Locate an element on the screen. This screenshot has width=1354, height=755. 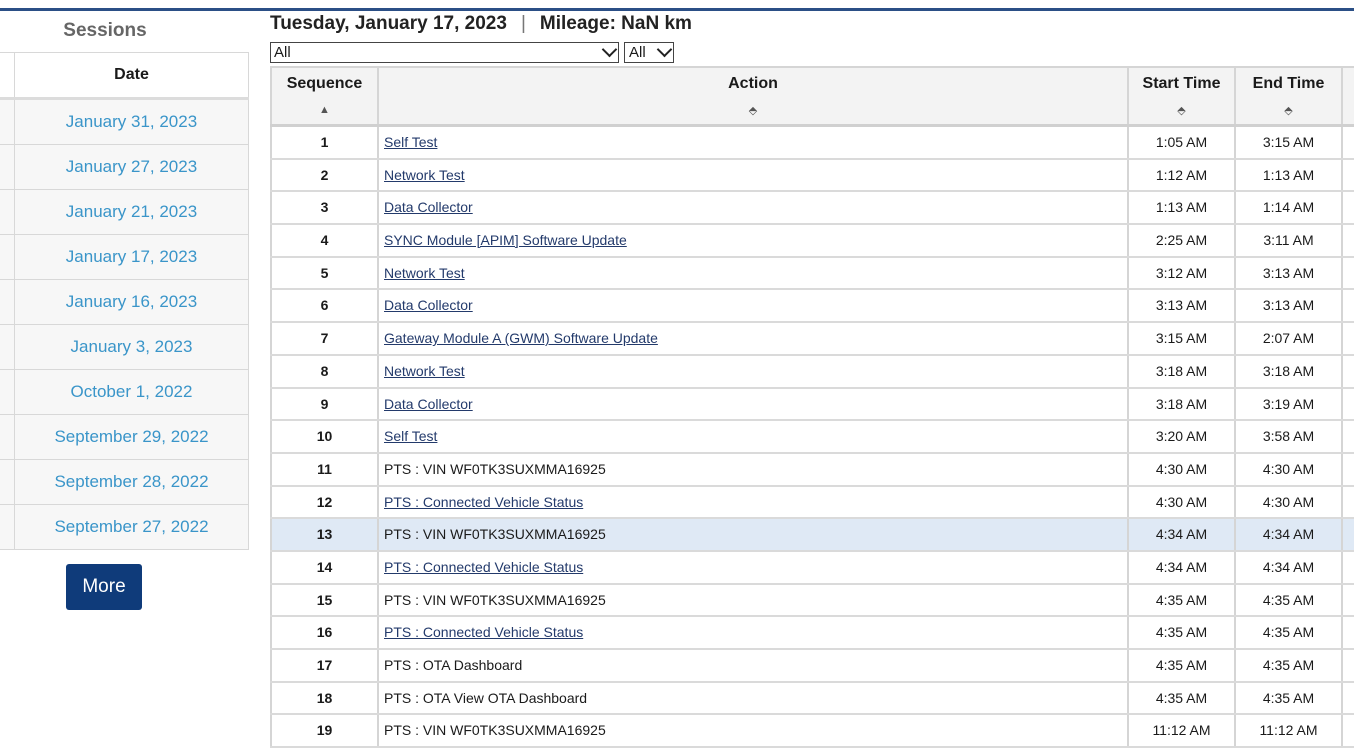
sort-ascending-icon: ▲ is located at coordinates (324, 110).